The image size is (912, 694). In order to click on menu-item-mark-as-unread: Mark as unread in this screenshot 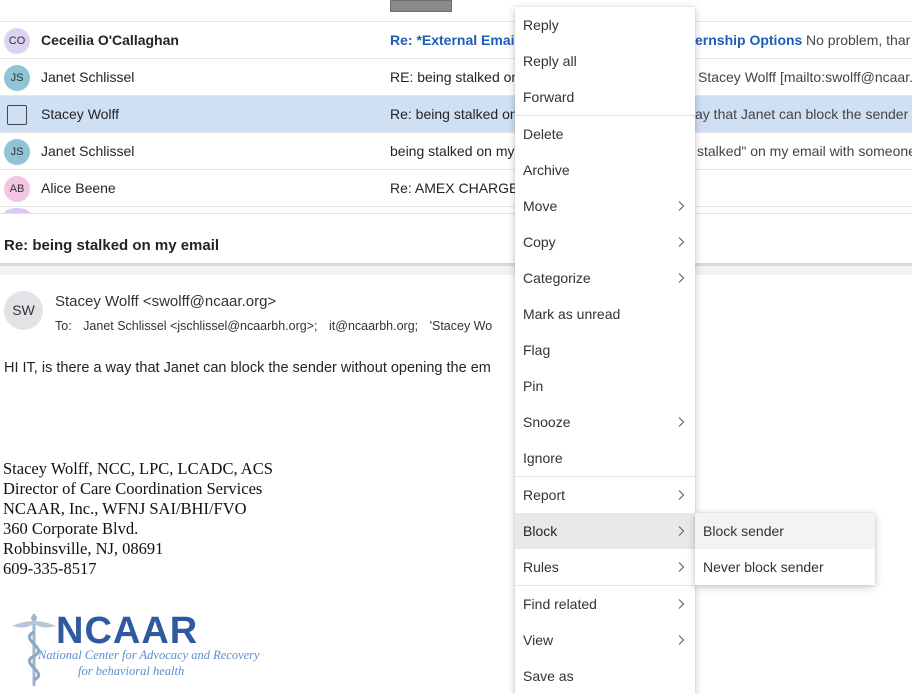, I will do `click(605, 314)`.